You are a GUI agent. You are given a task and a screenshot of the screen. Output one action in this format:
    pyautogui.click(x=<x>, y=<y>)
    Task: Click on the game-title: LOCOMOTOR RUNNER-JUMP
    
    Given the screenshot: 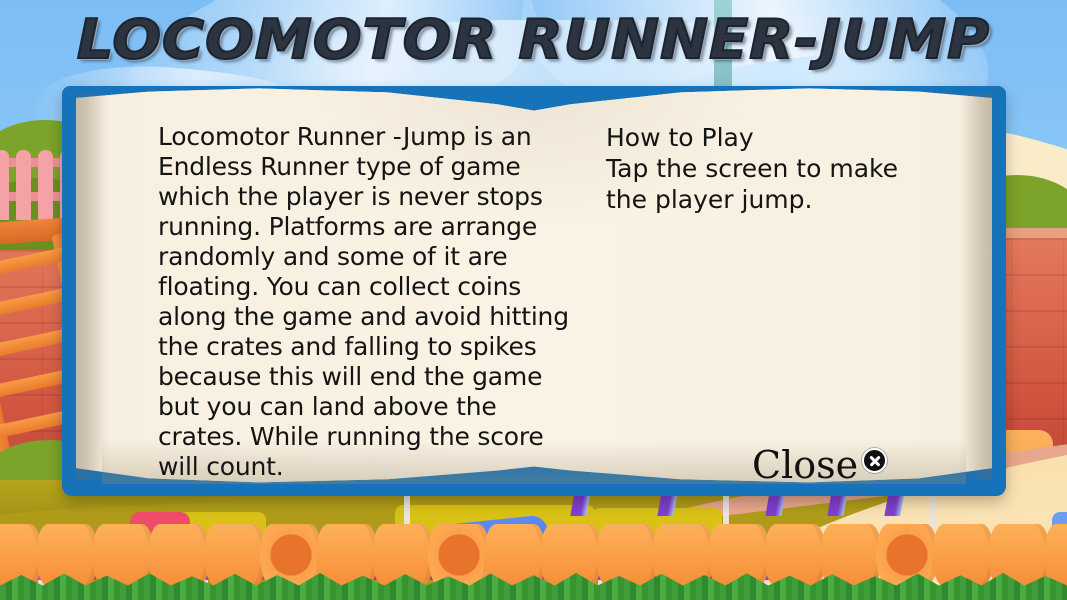 What is the action you would take?
    pyautogui.click(x=533, y=39)
    